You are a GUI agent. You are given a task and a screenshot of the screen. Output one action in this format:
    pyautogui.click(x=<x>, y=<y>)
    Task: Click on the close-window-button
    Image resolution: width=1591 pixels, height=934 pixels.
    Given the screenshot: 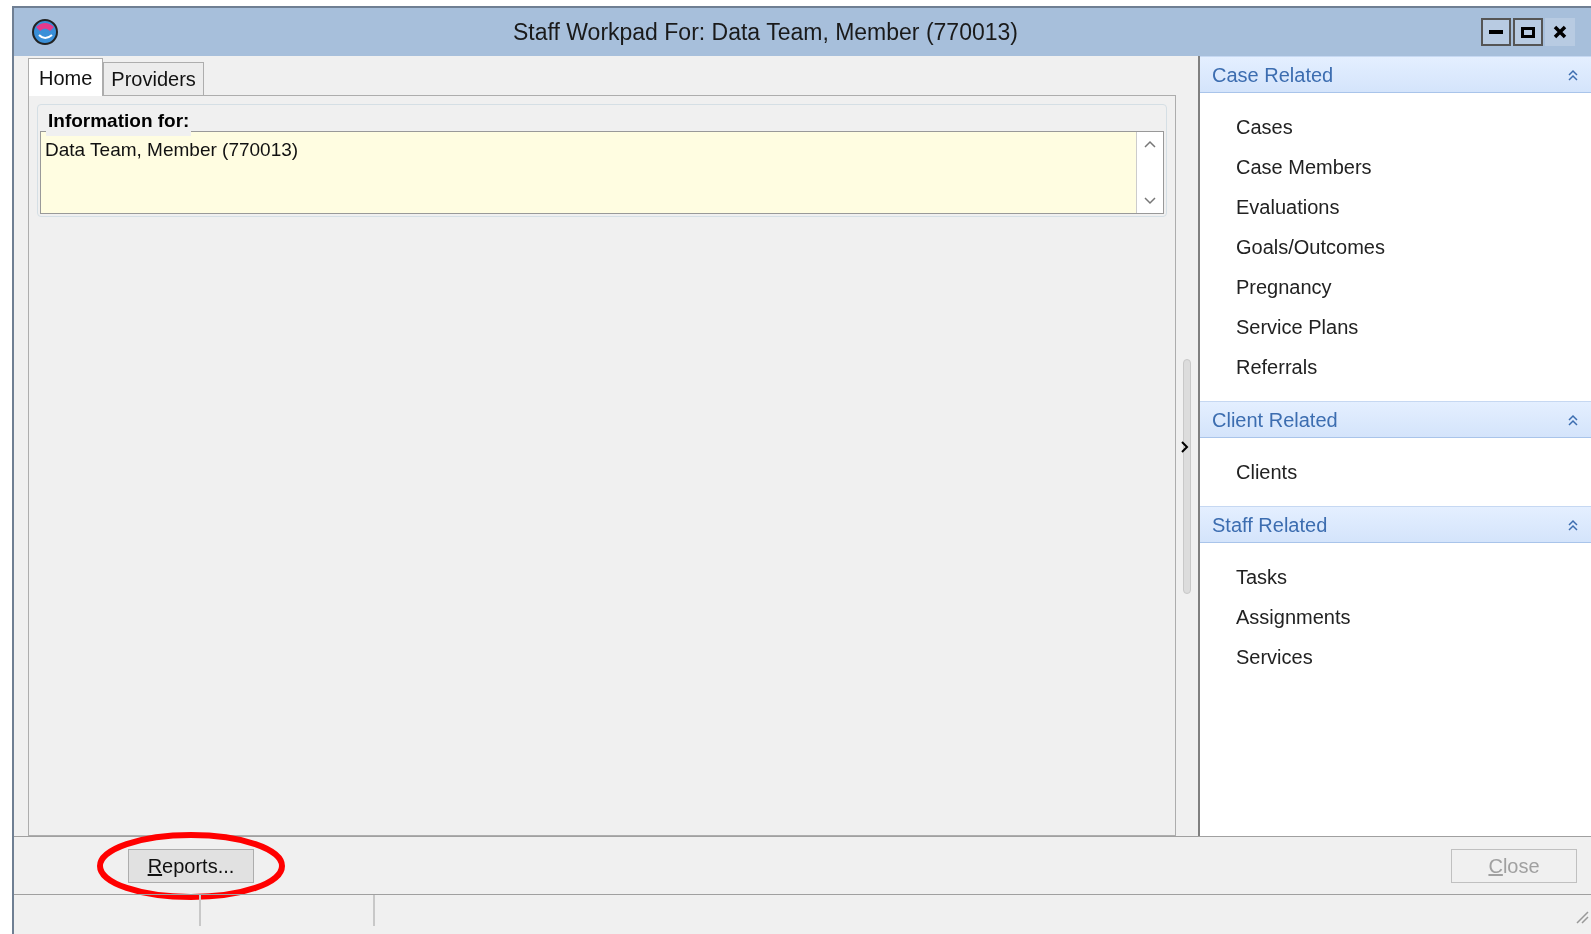 What is the action you would take?
    pyautogui.click(x=1560, y=32)
    